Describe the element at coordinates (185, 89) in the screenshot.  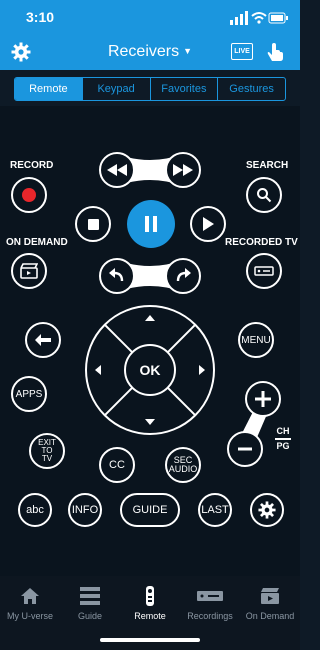
I see `tab-favorites: Favorites` at that location.